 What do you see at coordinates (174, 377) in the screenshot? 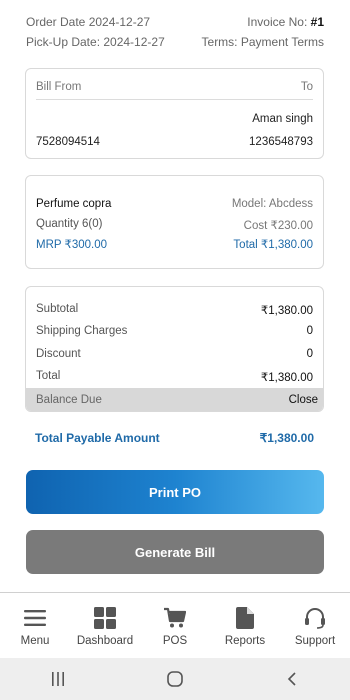
I see `total-row: Total ₹1,380.00` at bounding box center [174, 377].